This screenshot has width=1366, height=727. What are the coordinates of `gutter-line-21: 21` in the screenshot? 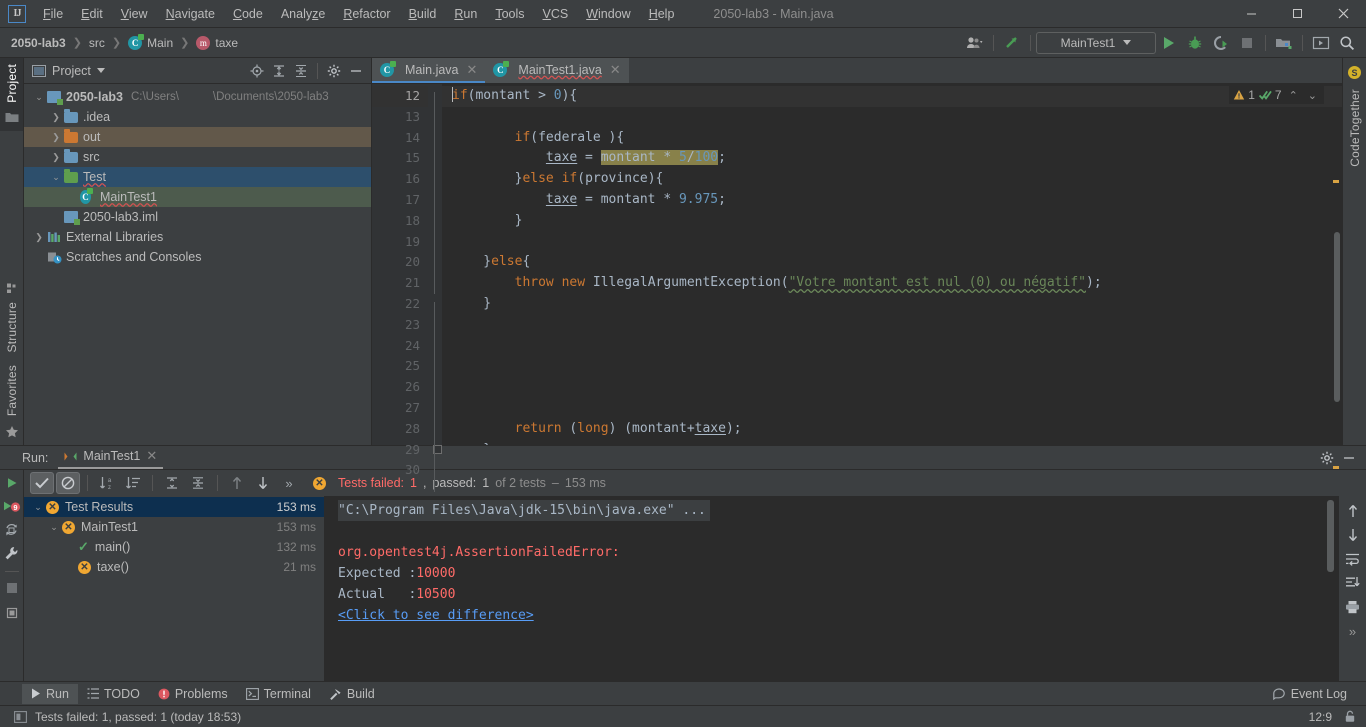 It's located at (400, 283).